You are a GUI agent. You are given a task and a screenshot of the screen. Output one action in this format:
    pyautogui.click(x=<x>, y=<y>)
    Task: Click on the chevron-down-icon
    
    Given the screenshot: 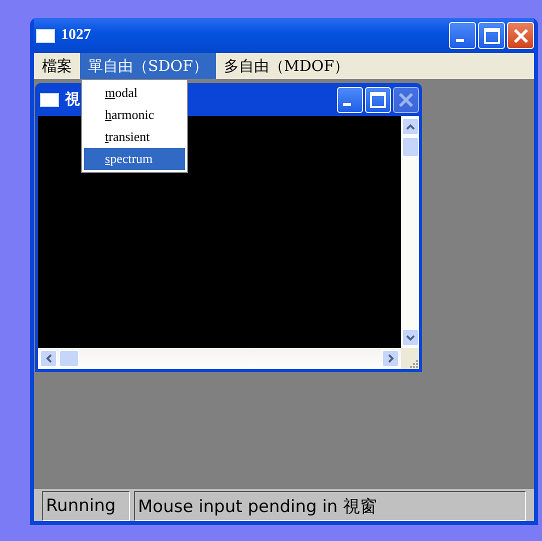 What is the action you would take?
    pyautogui.click(x=410, y=337)
    